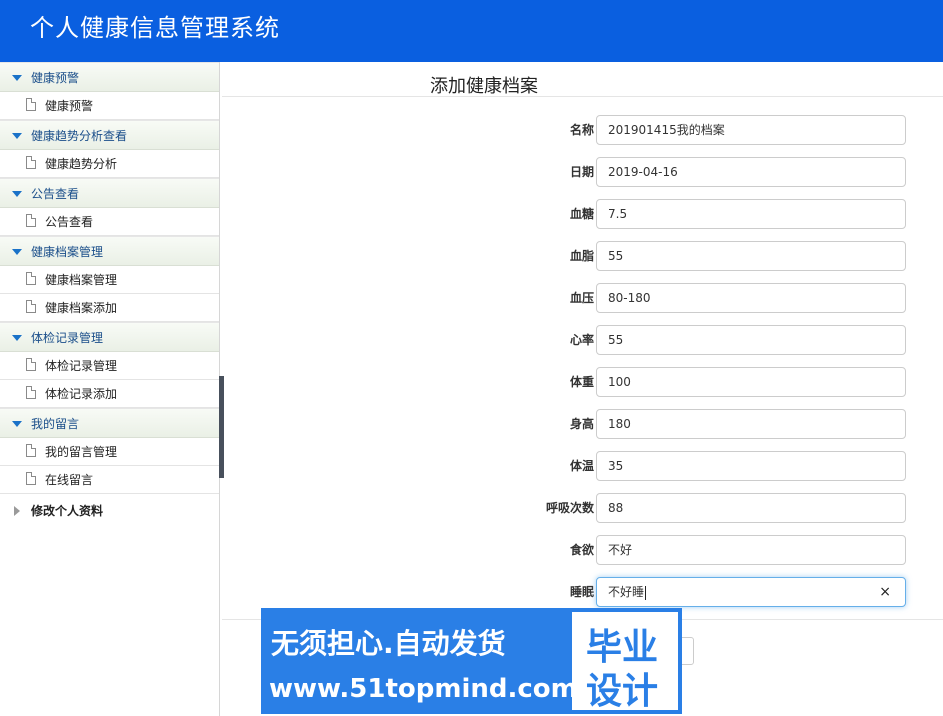  Describe the element at coordinates (885, 592) in the screenshot. I see `clear-icon: ×` at that location.